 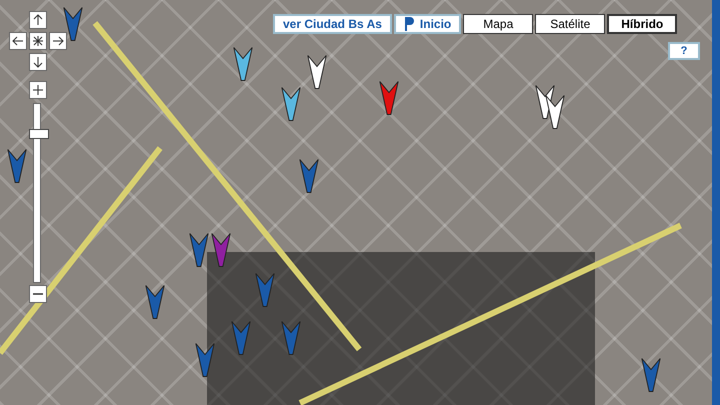 I want to click on map-type-tab: Satélite, so click(x=570, y=24).